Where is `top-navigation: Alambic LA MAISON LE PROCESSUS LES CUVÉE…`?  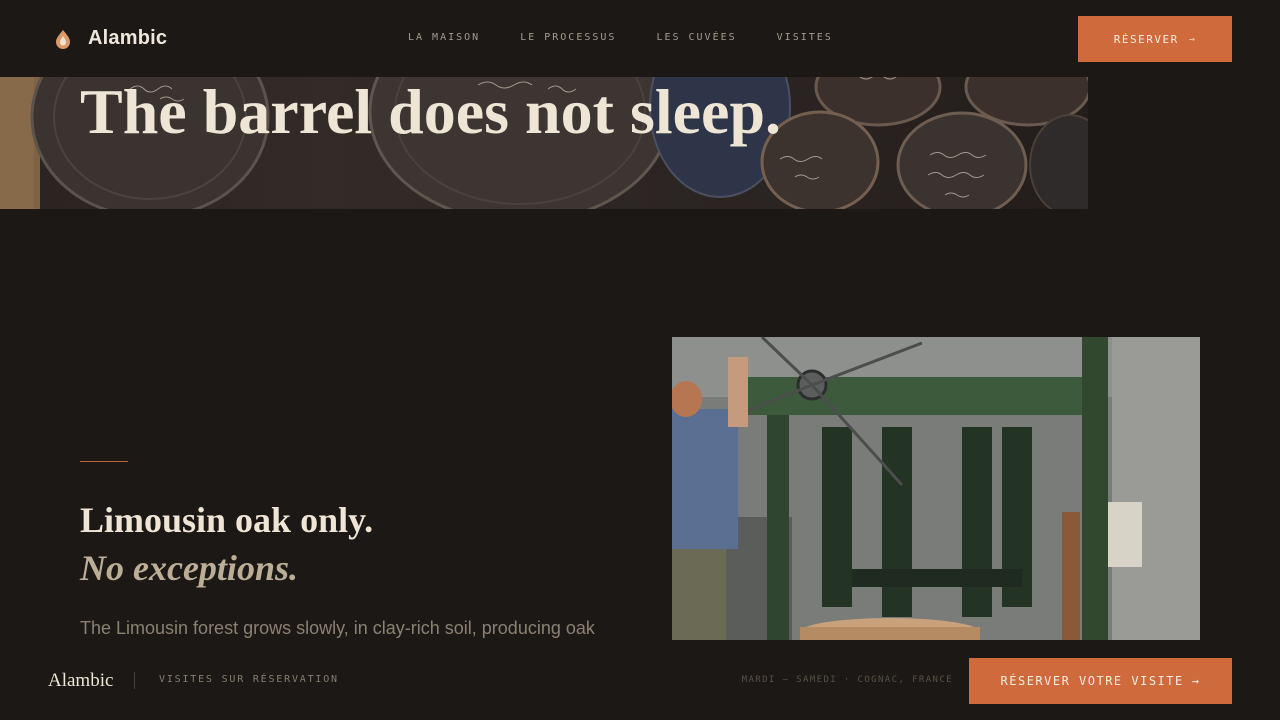
top-navigation: Alambic LA MAISON LE PROCESSUS LES CUVÉE… is located at coordinates (640, 38).